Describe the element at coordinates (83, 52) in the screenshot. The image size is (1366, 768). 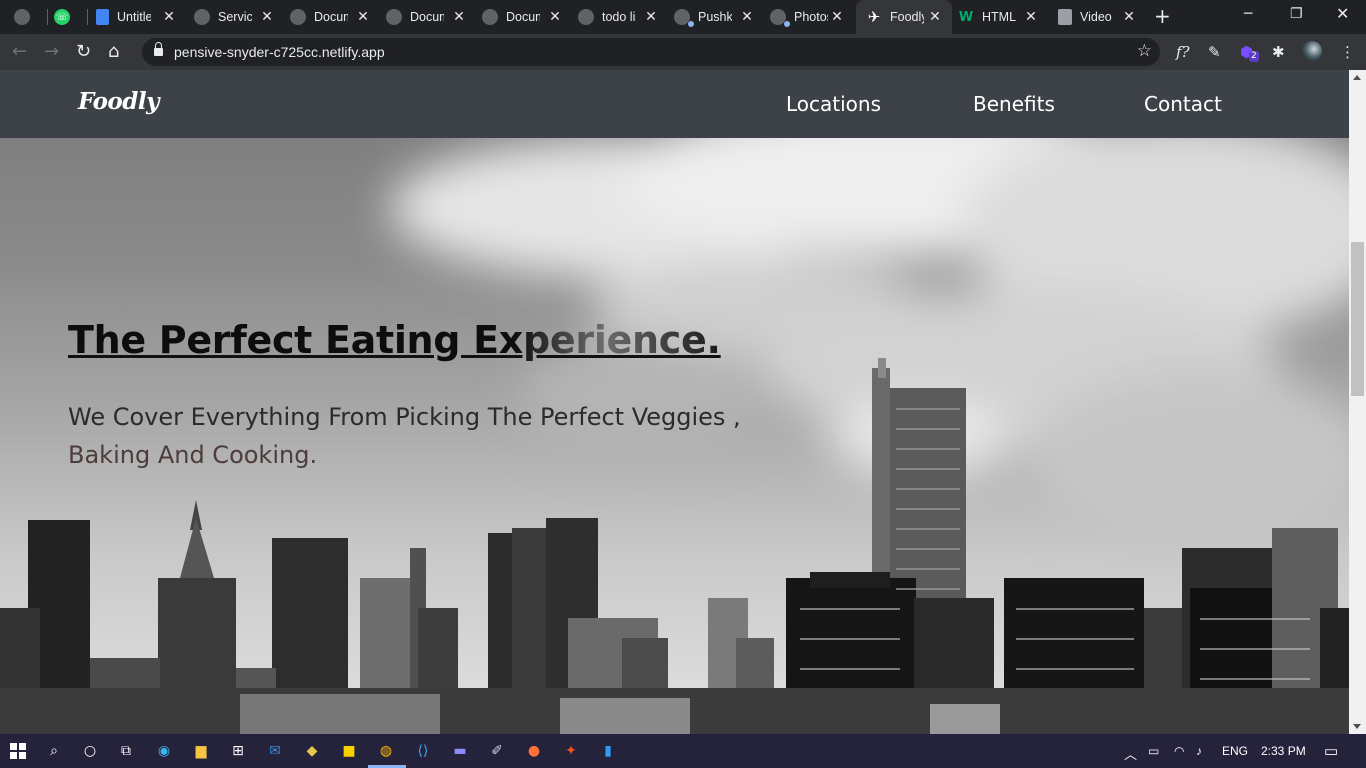
I see `reload-icon: ↻` at that location.